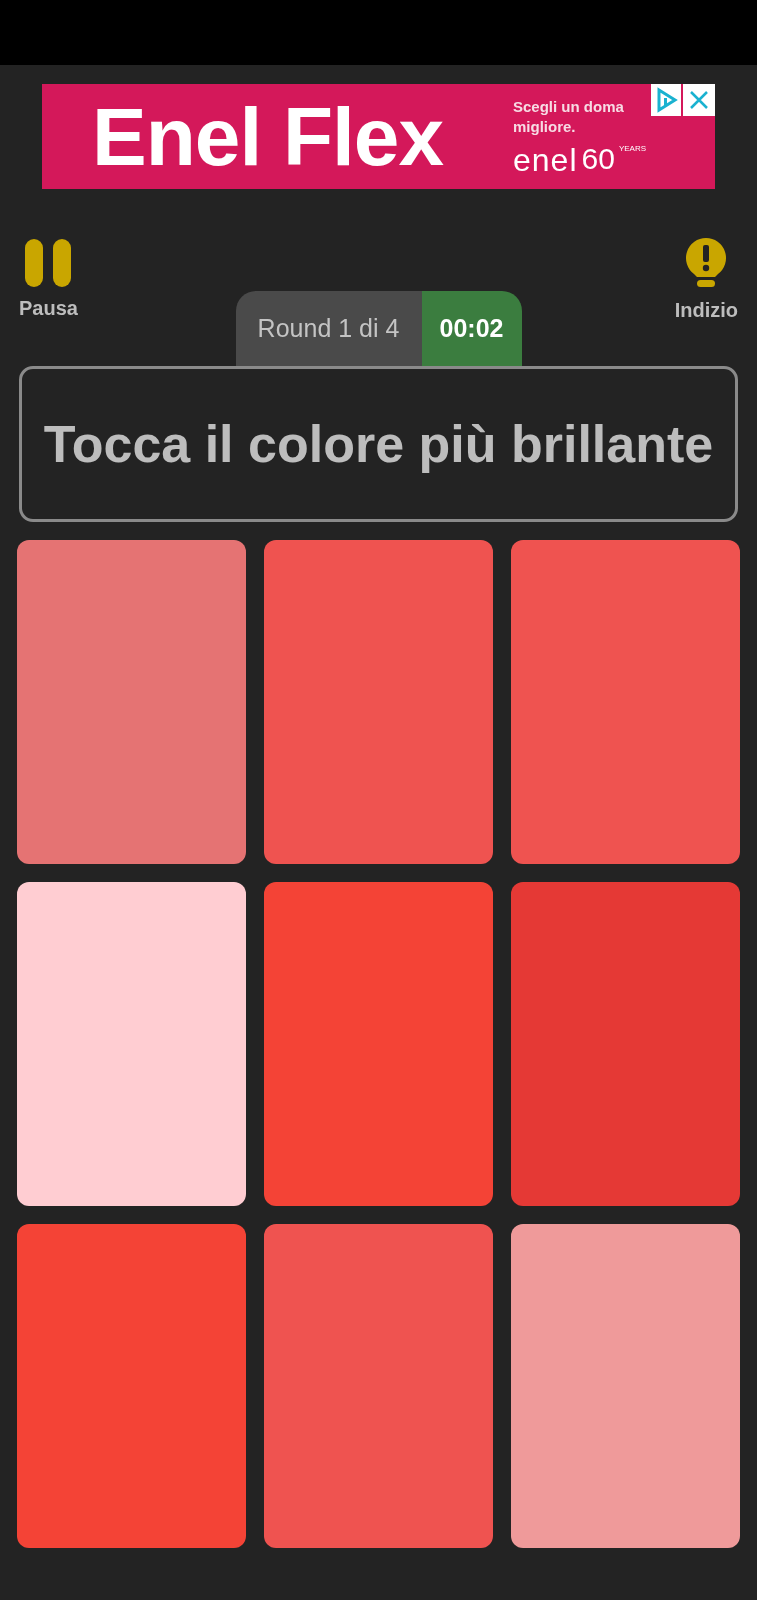  Describe the element at coordinates (328, 328) in the screenshot. I see `round-counter: Round 1 di 4` at that location.